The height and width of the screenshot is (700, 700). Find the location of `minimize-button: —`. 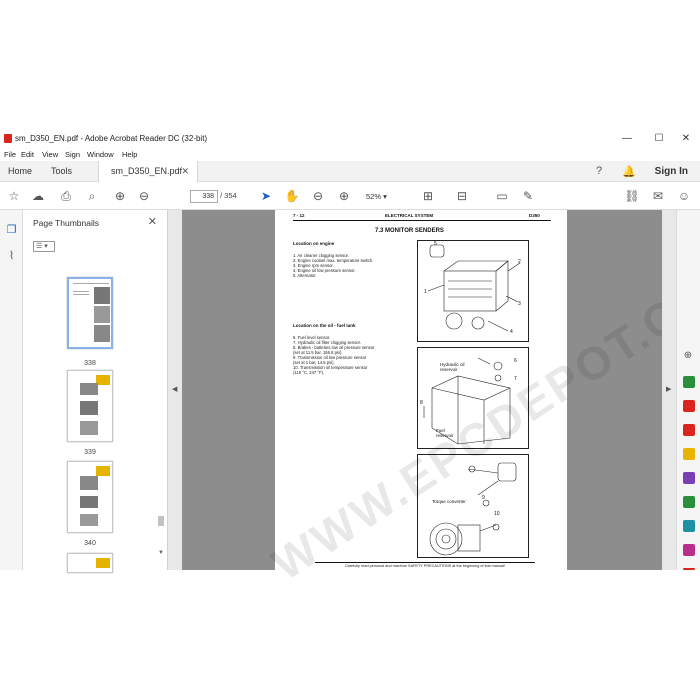

minimize-button: — is located at coordinates (627, 138).